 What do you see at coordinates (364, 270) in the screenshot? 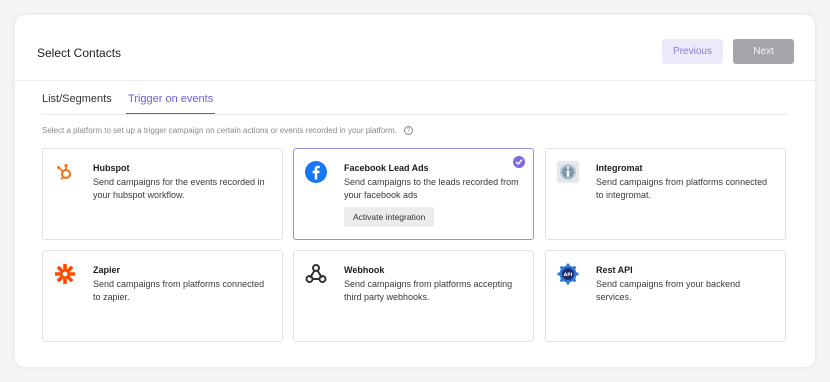
I see `card-name: Webhook` at bounding box center [364, 270].